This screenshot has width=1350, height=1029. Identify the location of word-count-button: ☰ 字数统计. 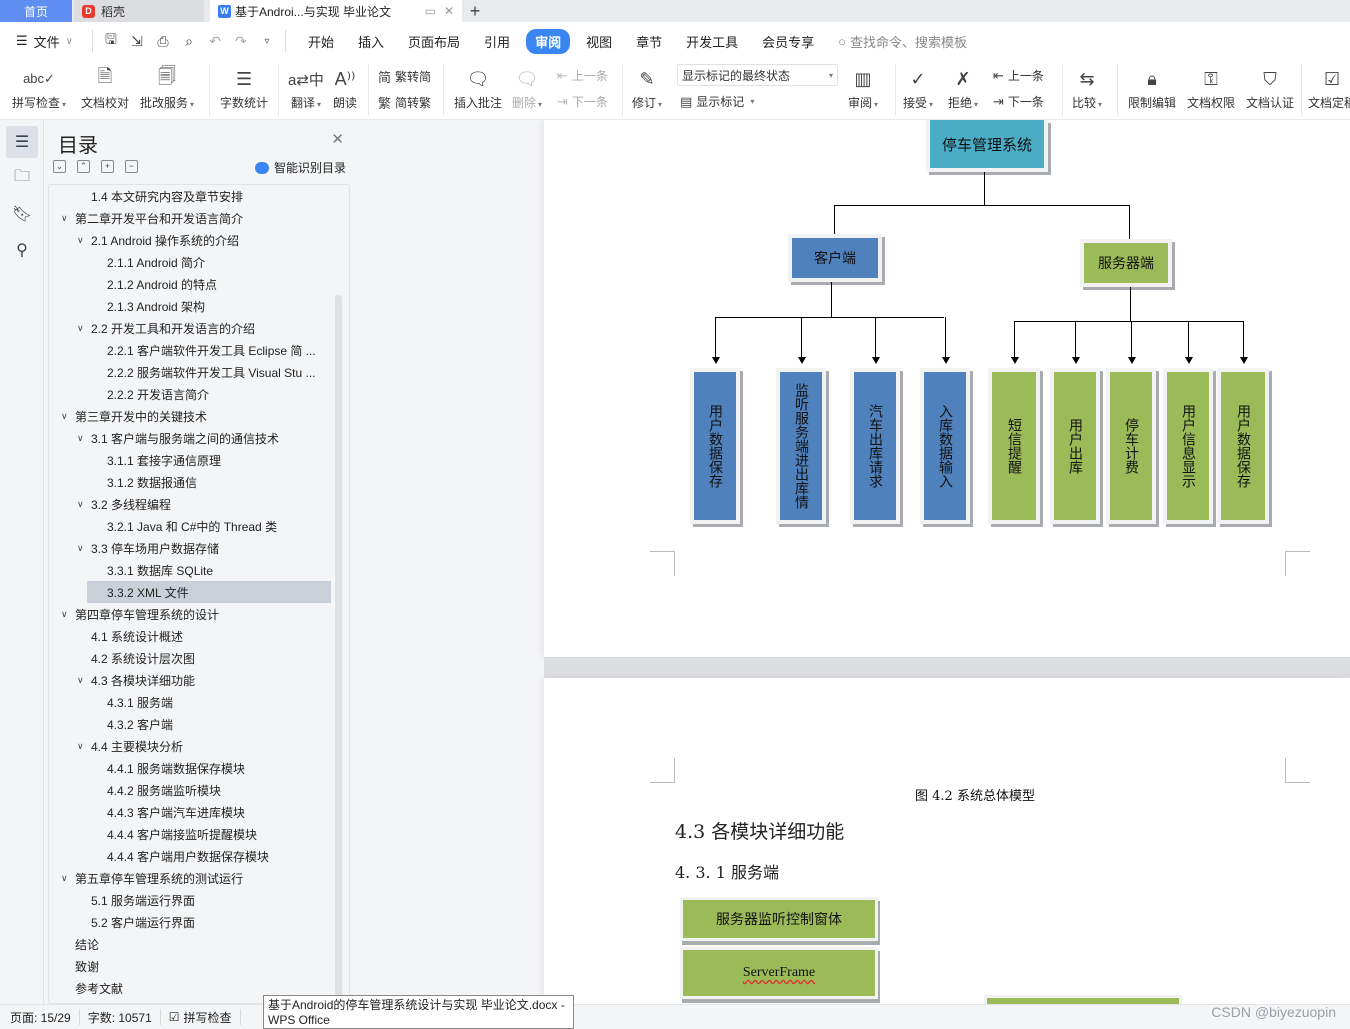
(244, 87).